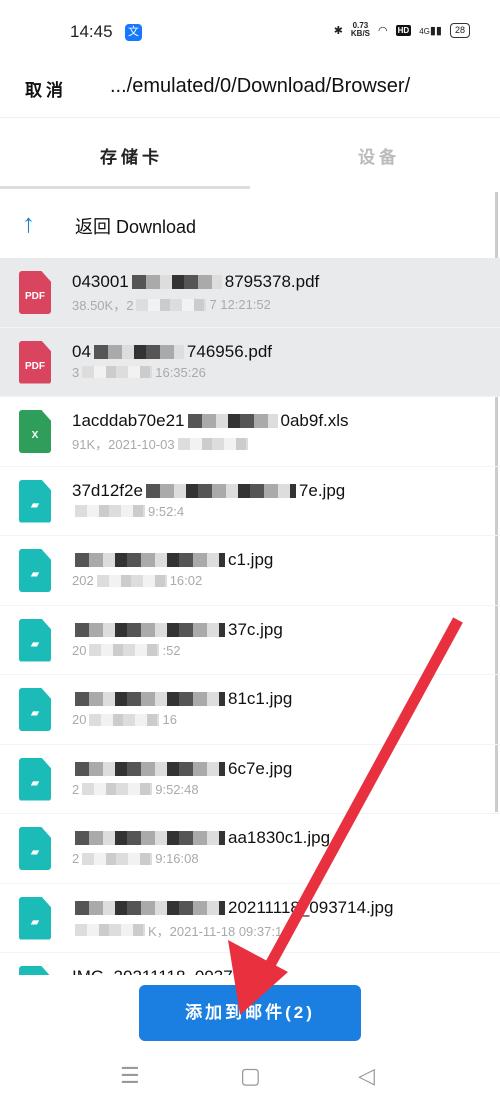 The image size is (500, 1111). I want to click on header: 取消 .../emulated/0/Download/Browser/, so click(250, 89).